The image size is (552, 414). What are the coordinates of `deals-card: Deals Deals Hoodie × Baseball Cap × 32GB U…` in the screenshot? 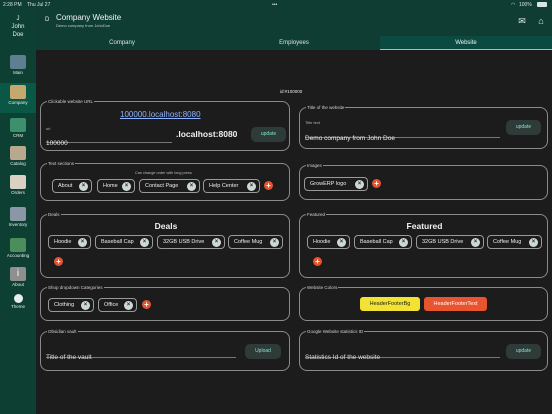 It's located at (165, 245).